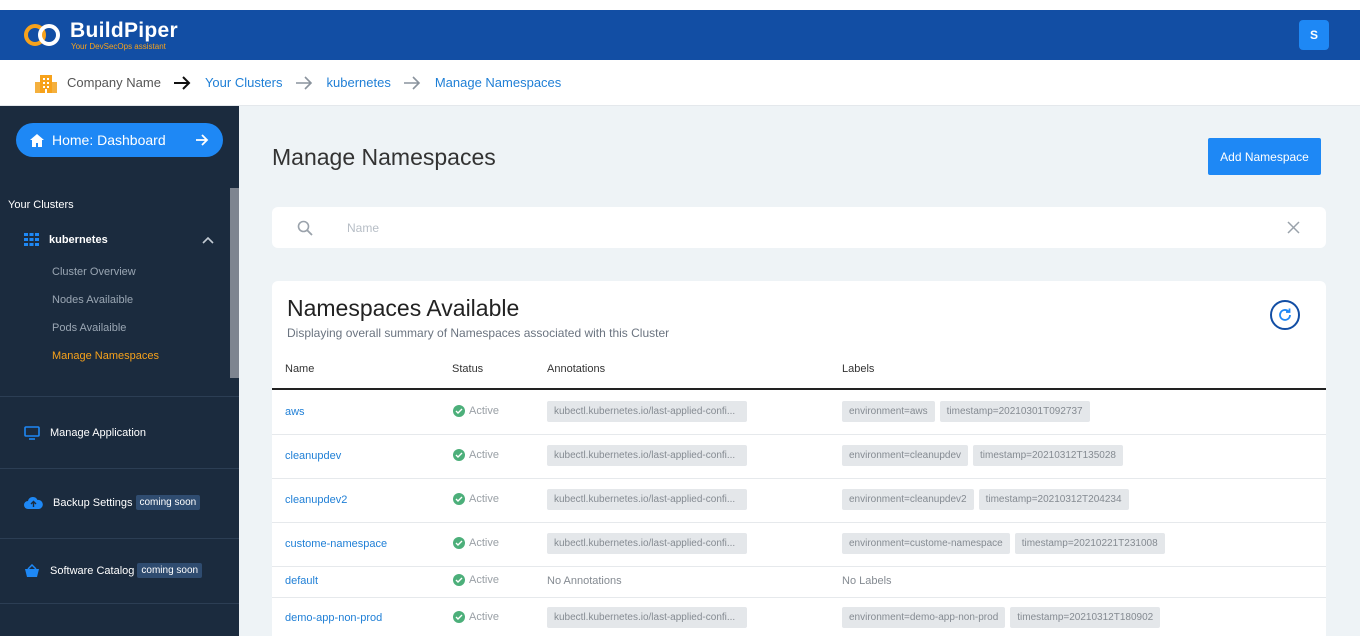  I want to click on sidebar-item-manage-application: Manage Application, so click(85, 433).